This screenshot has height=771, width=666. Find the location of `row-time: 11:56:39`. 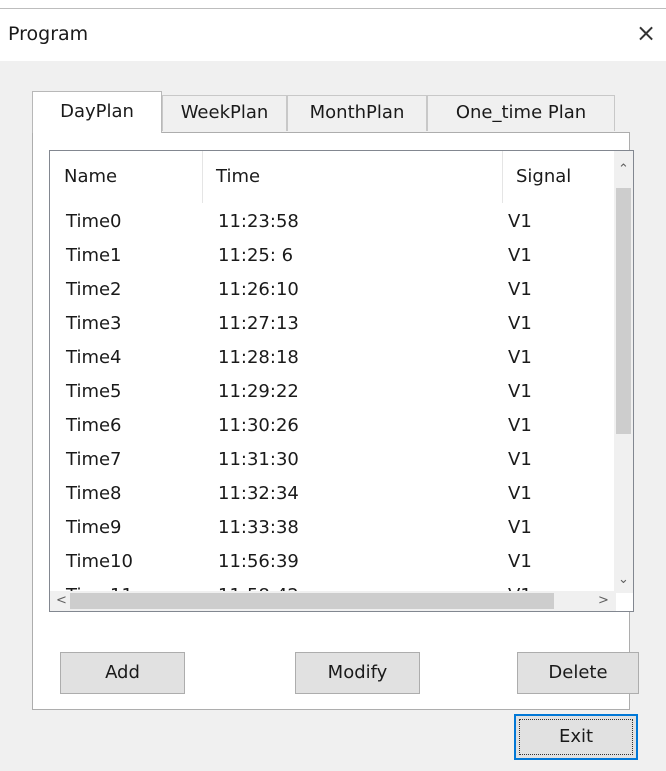

row-time: 11:56:39 is located at coordinates (258, 561).